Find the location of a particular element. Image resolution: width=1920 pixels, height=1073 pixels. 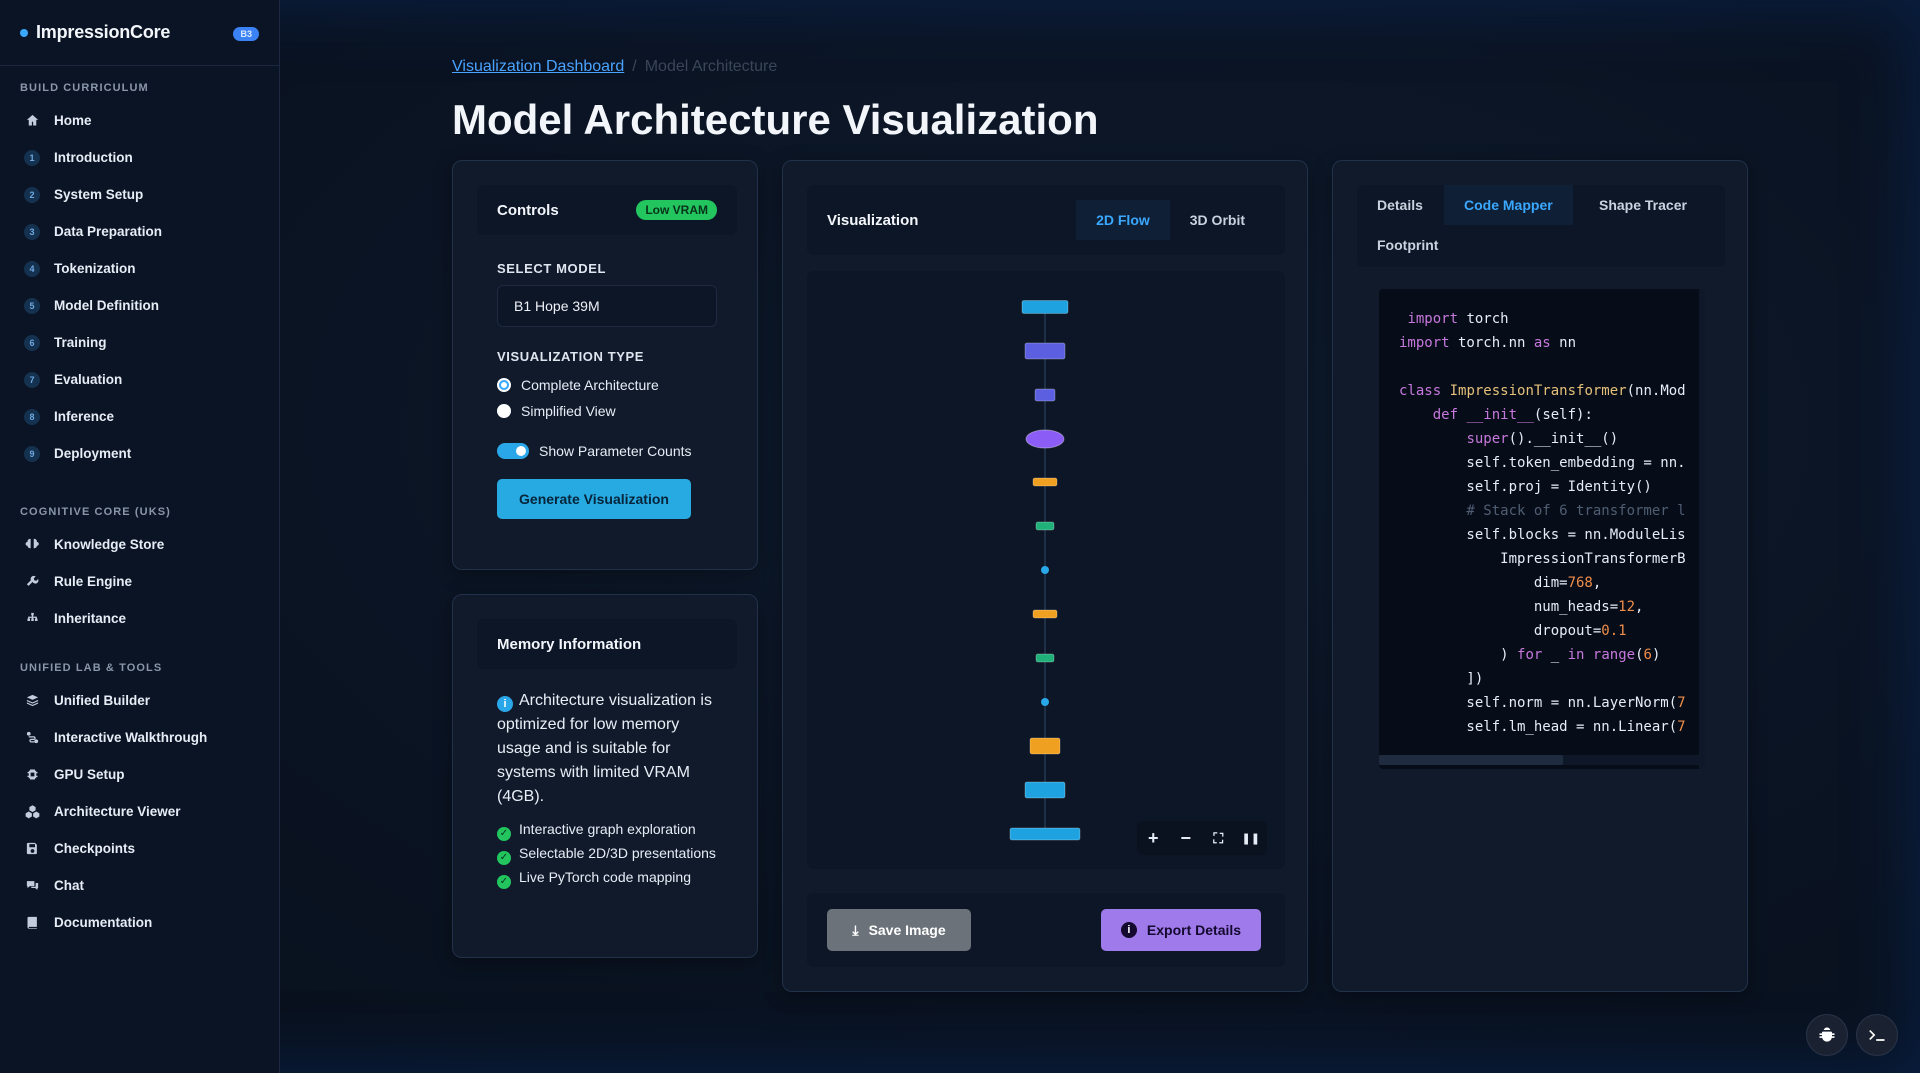

tab-code-mapper: Code Mapper is located at coordinates (1508, 205).